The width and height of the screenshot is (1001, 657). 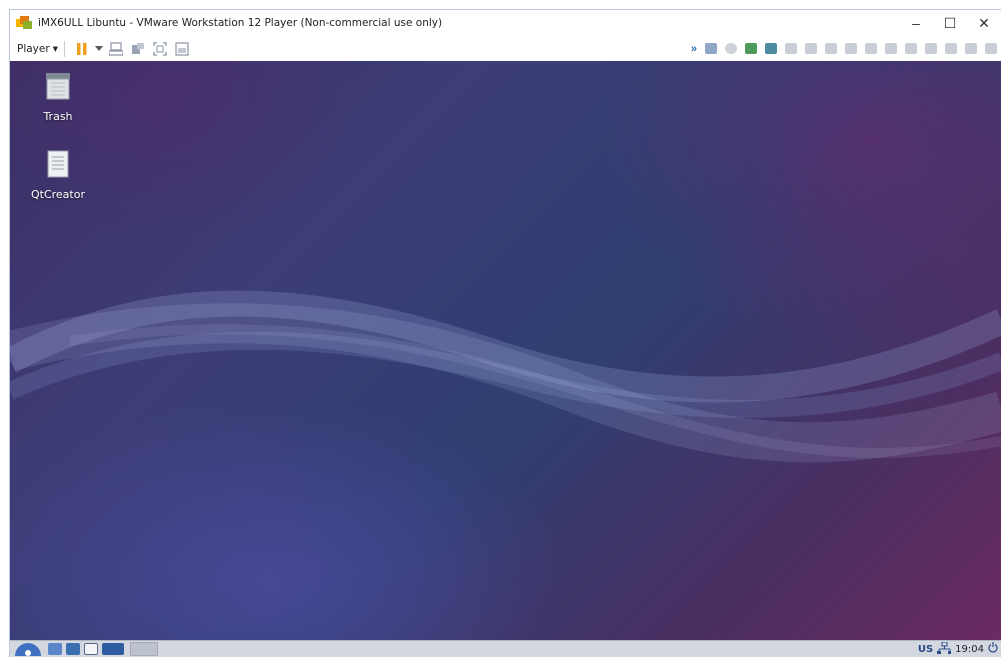 What do you see at coordinates (58, 88) in the screenshot?
I see `trash-icon` at bounding box center [58, 88].